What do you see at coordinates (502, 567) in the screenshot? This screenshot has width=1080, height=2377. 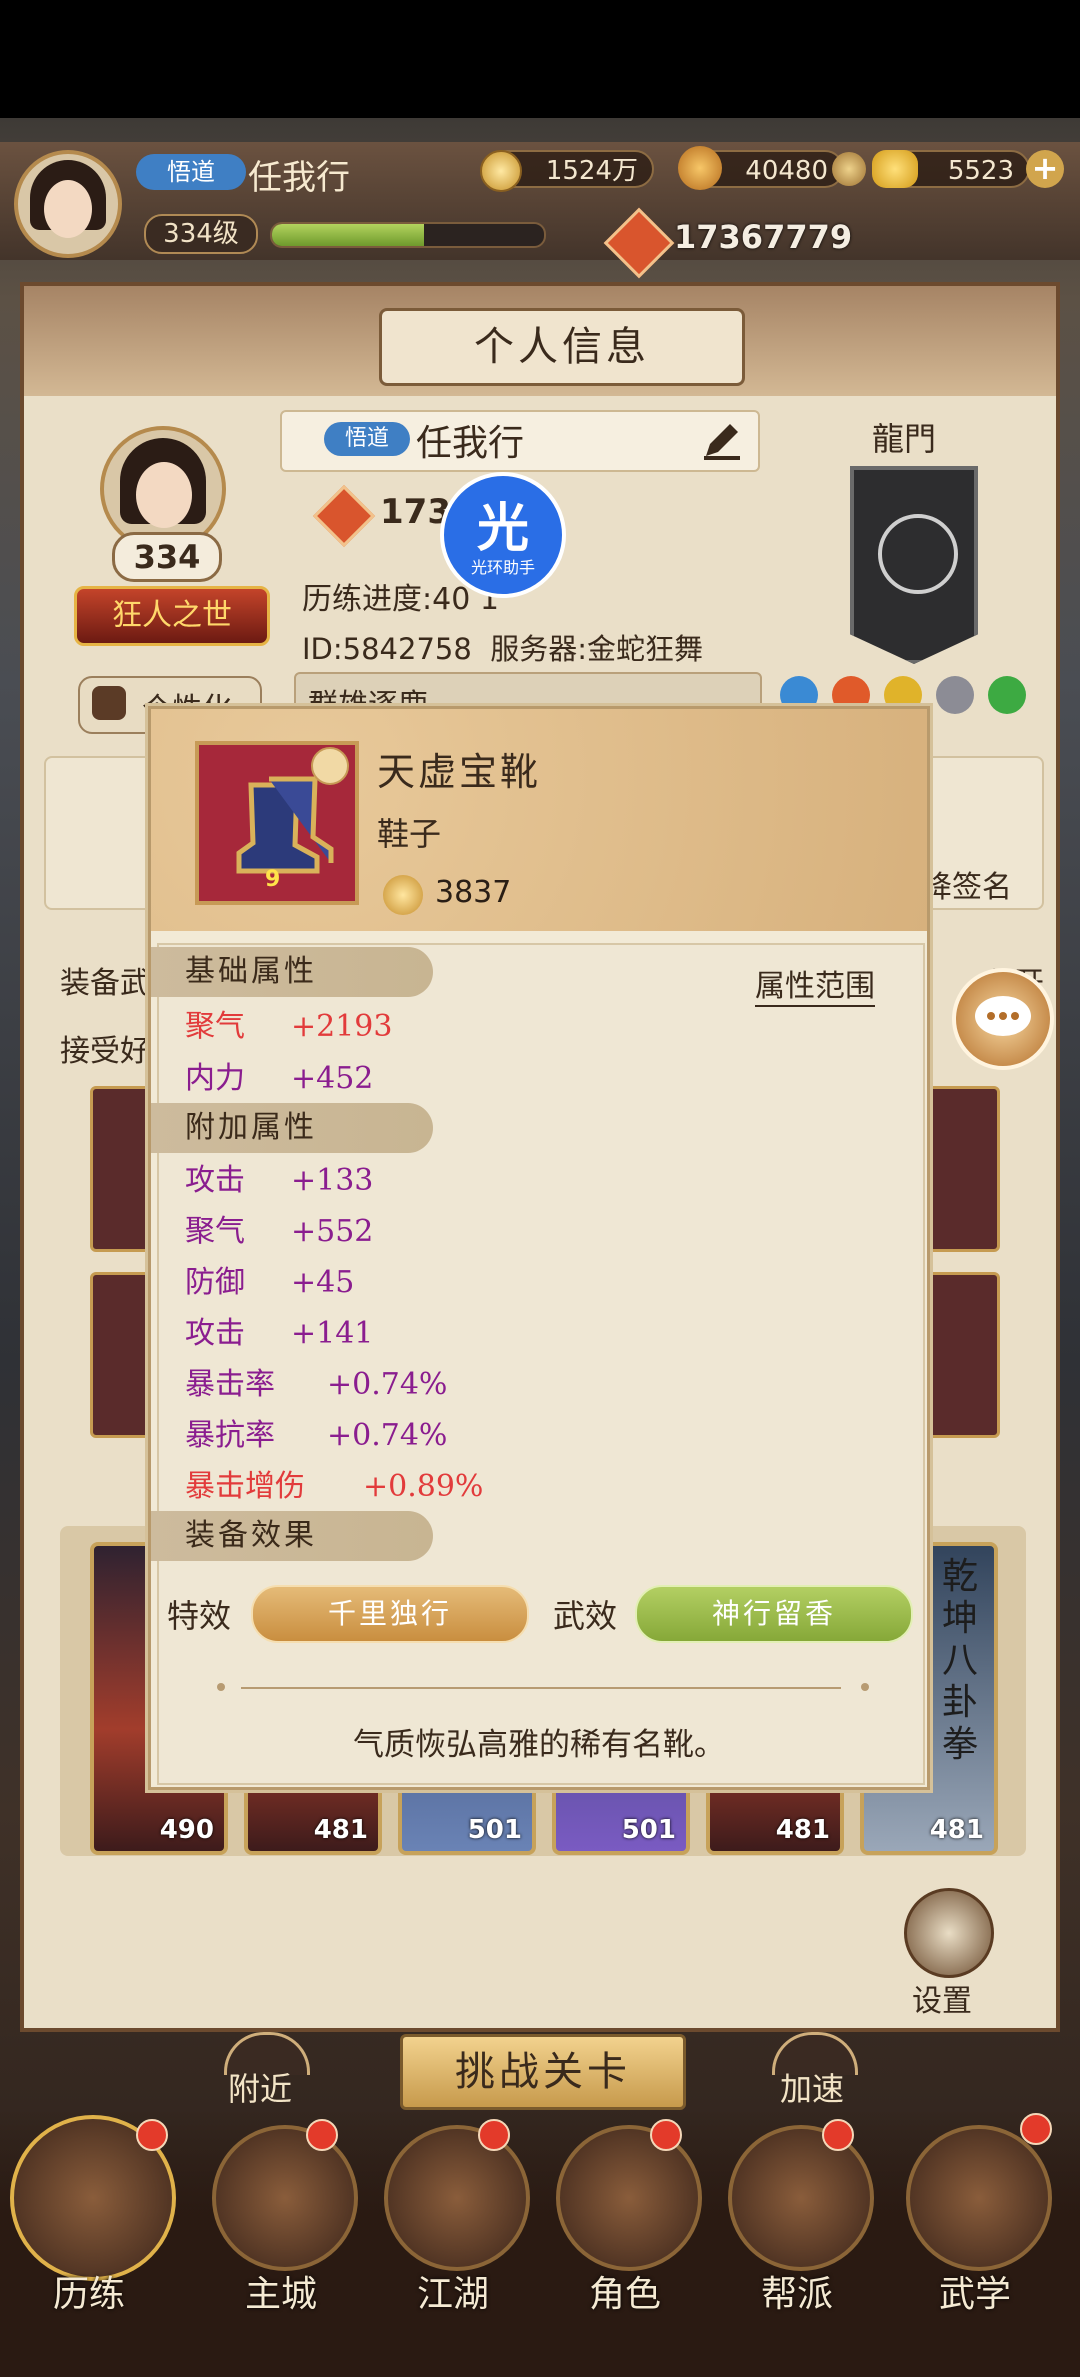 I see `watermark-text: 光环助手` at bounding box center [502, 567].